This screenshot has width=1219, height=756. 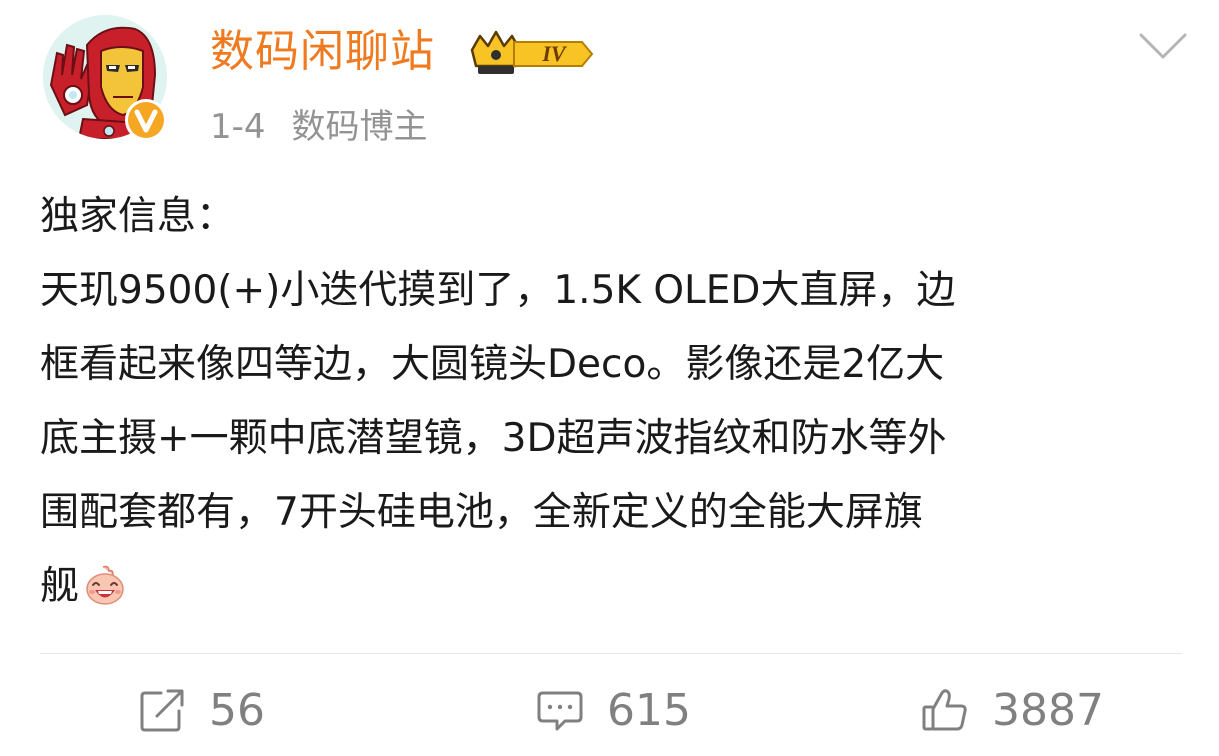 What do you see at coordinates (138, 216) in the screenshot?
I see `post-line: 独家信息：` at bounding box center [138, 216].